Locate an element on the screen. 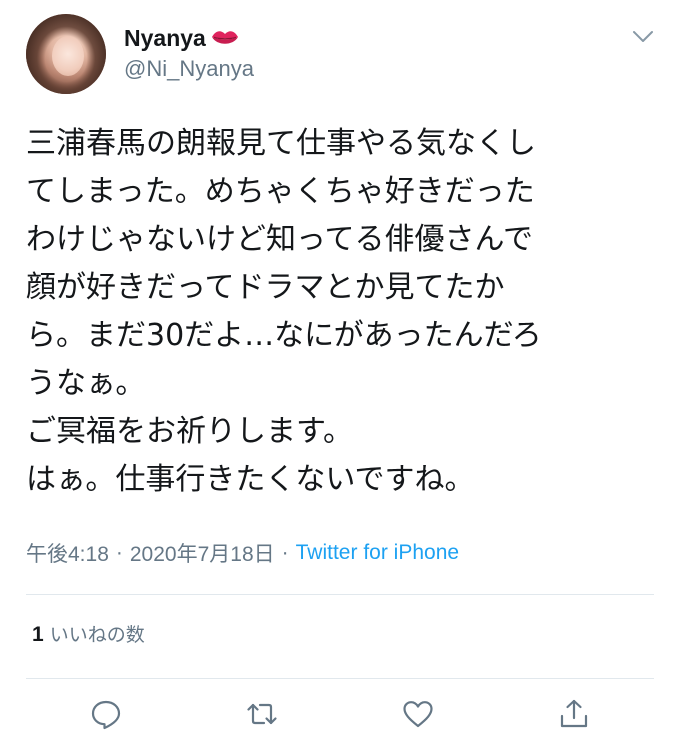 This screenshot has width=680, height=752. tweet-line: うなぁ。 is located at coordinates (86, 383).